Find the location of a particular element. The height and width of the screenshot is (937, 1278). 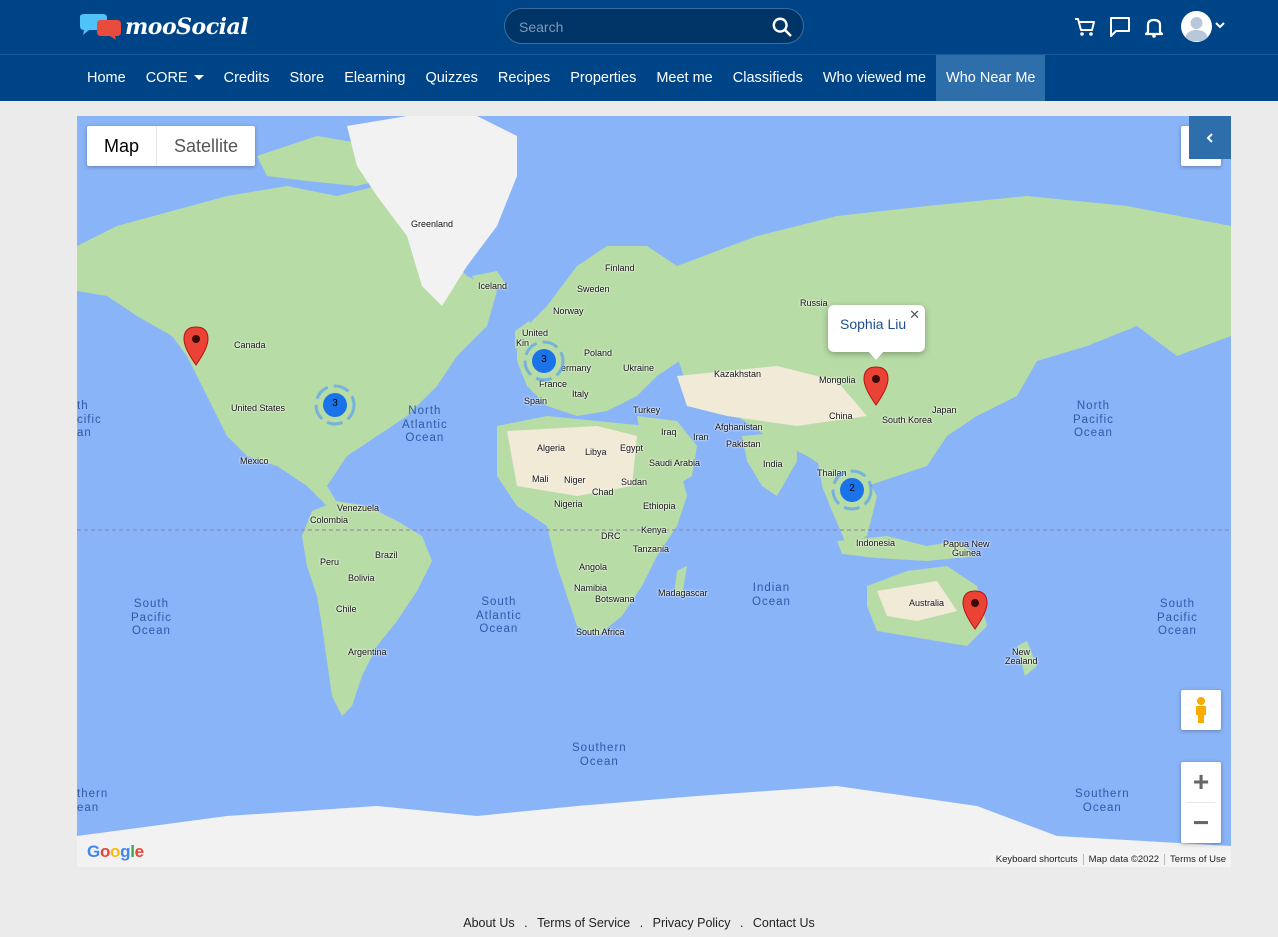

footer-contact-link: Contact Us is located at coordinates (784, 923).